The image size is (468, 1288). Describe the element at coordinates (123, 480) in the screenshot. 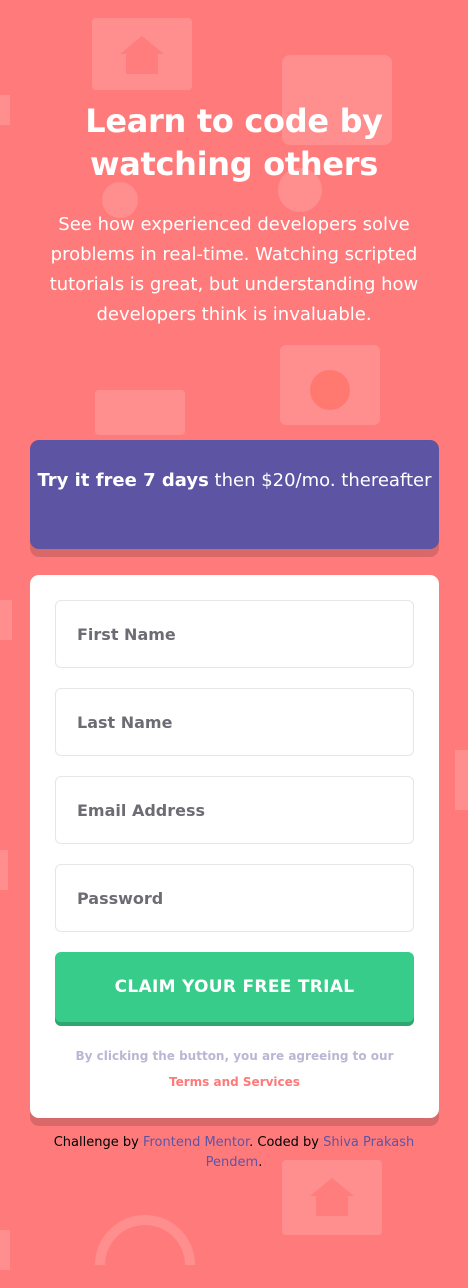

I see `promo-highlight: Try it free 7 days` at that location.